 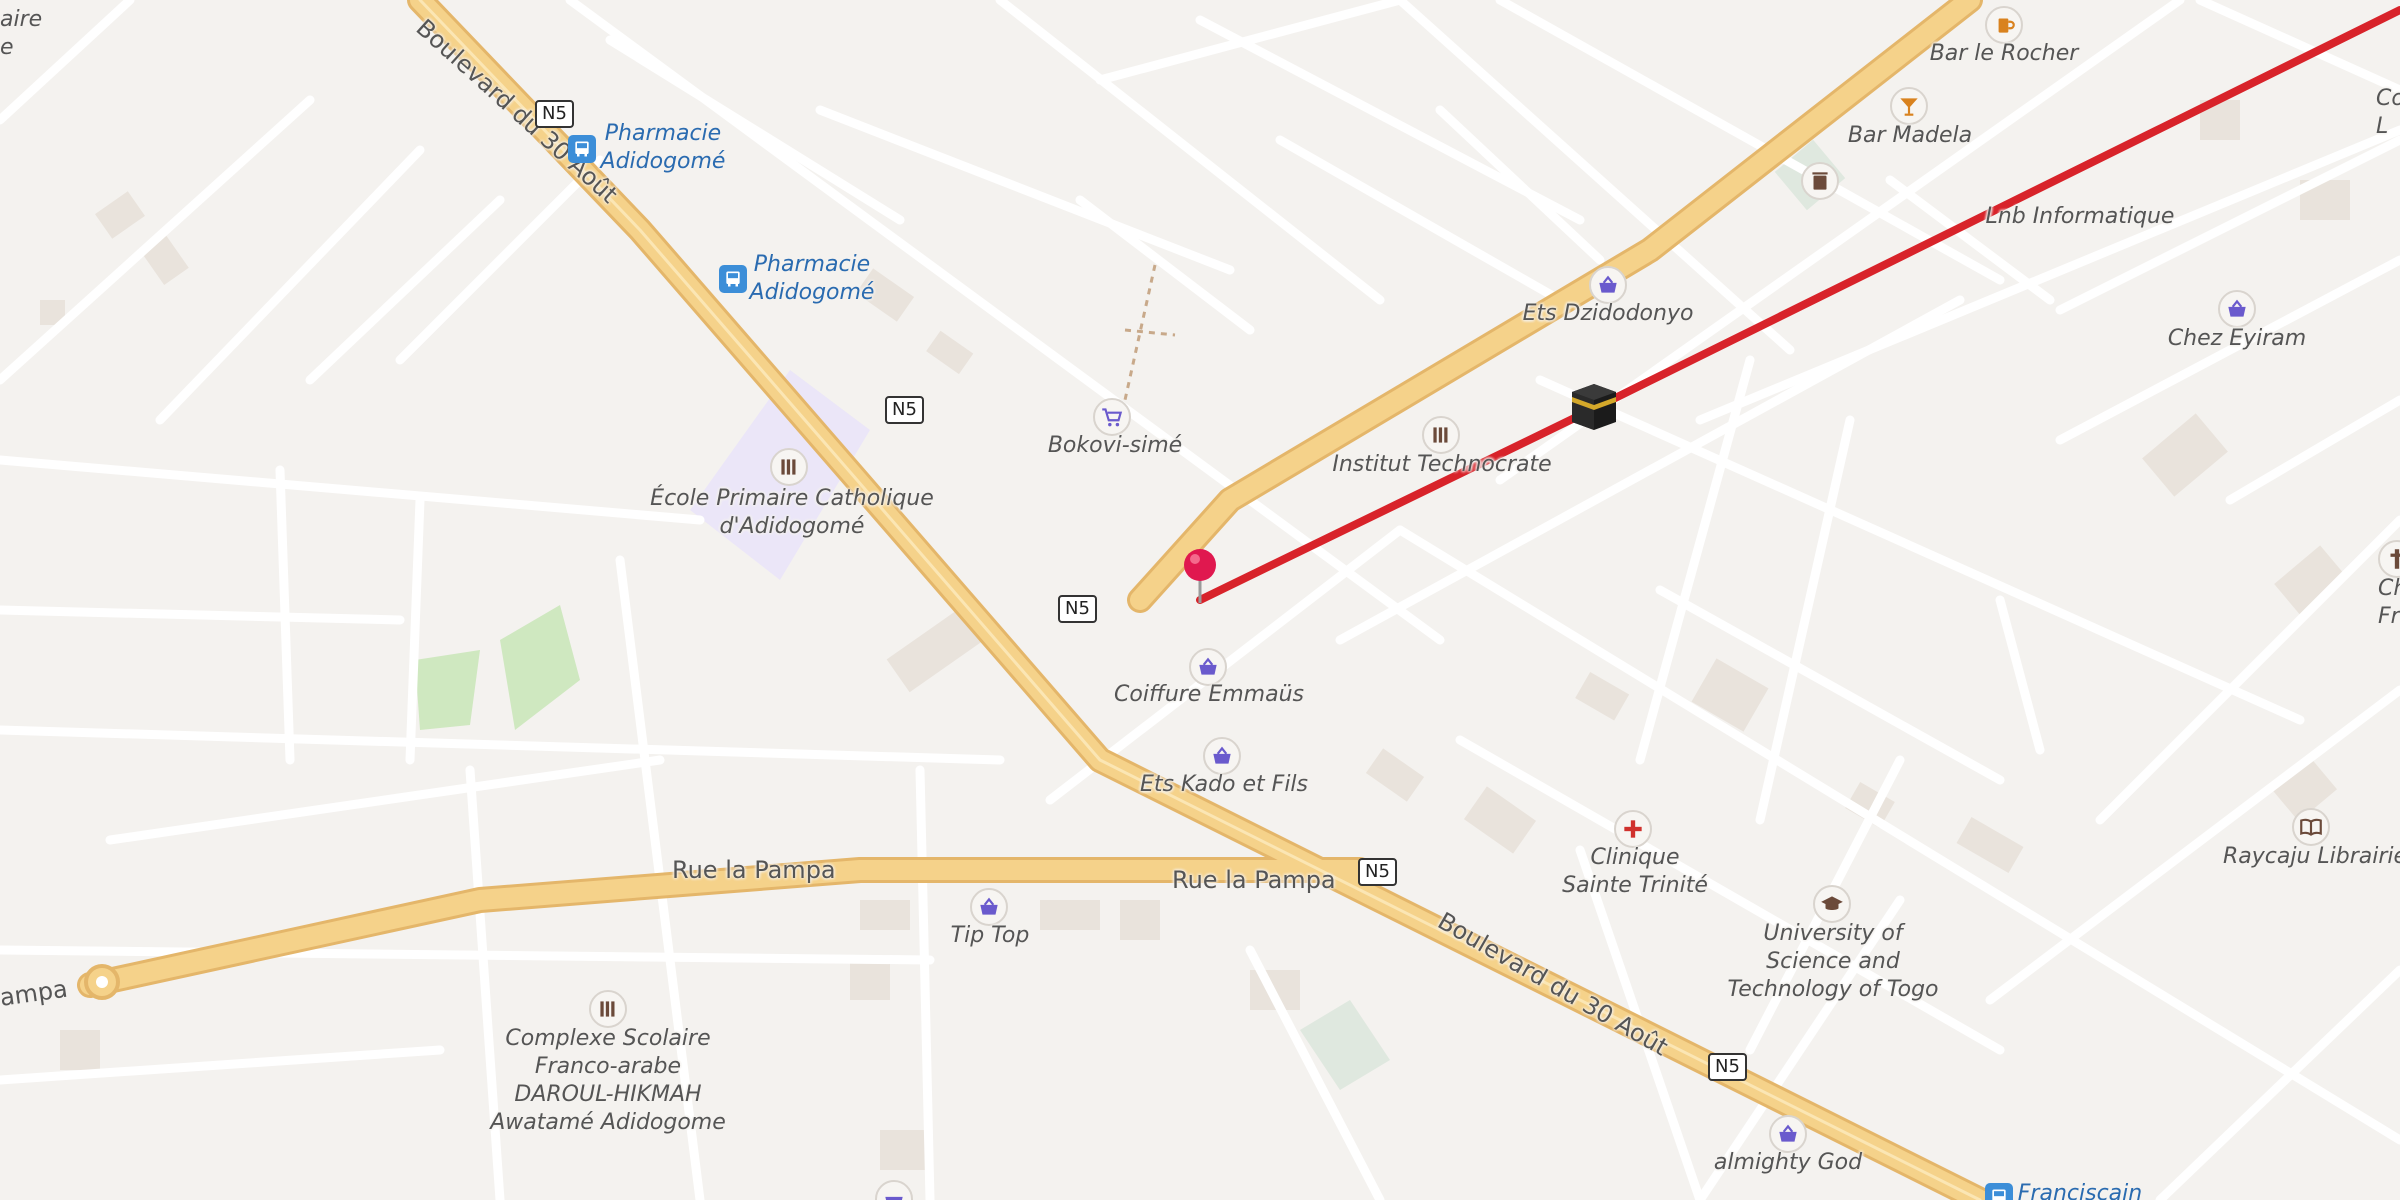 What do you see at coordinates (2080, 217) in the screenshot?
I see `poi-label-lnb-informatique: Lnb Informatique` at bounding box center [2080, 217].